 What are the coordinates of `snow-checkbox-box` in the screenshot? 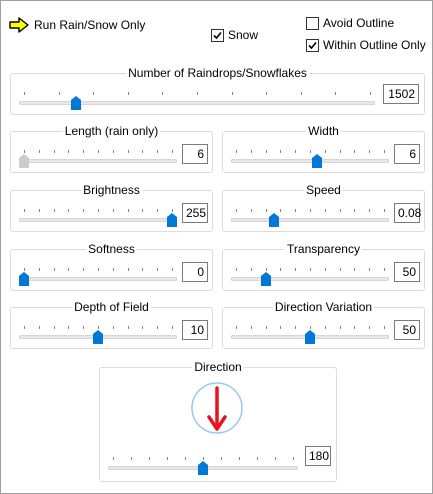 It's located at (217, 35).